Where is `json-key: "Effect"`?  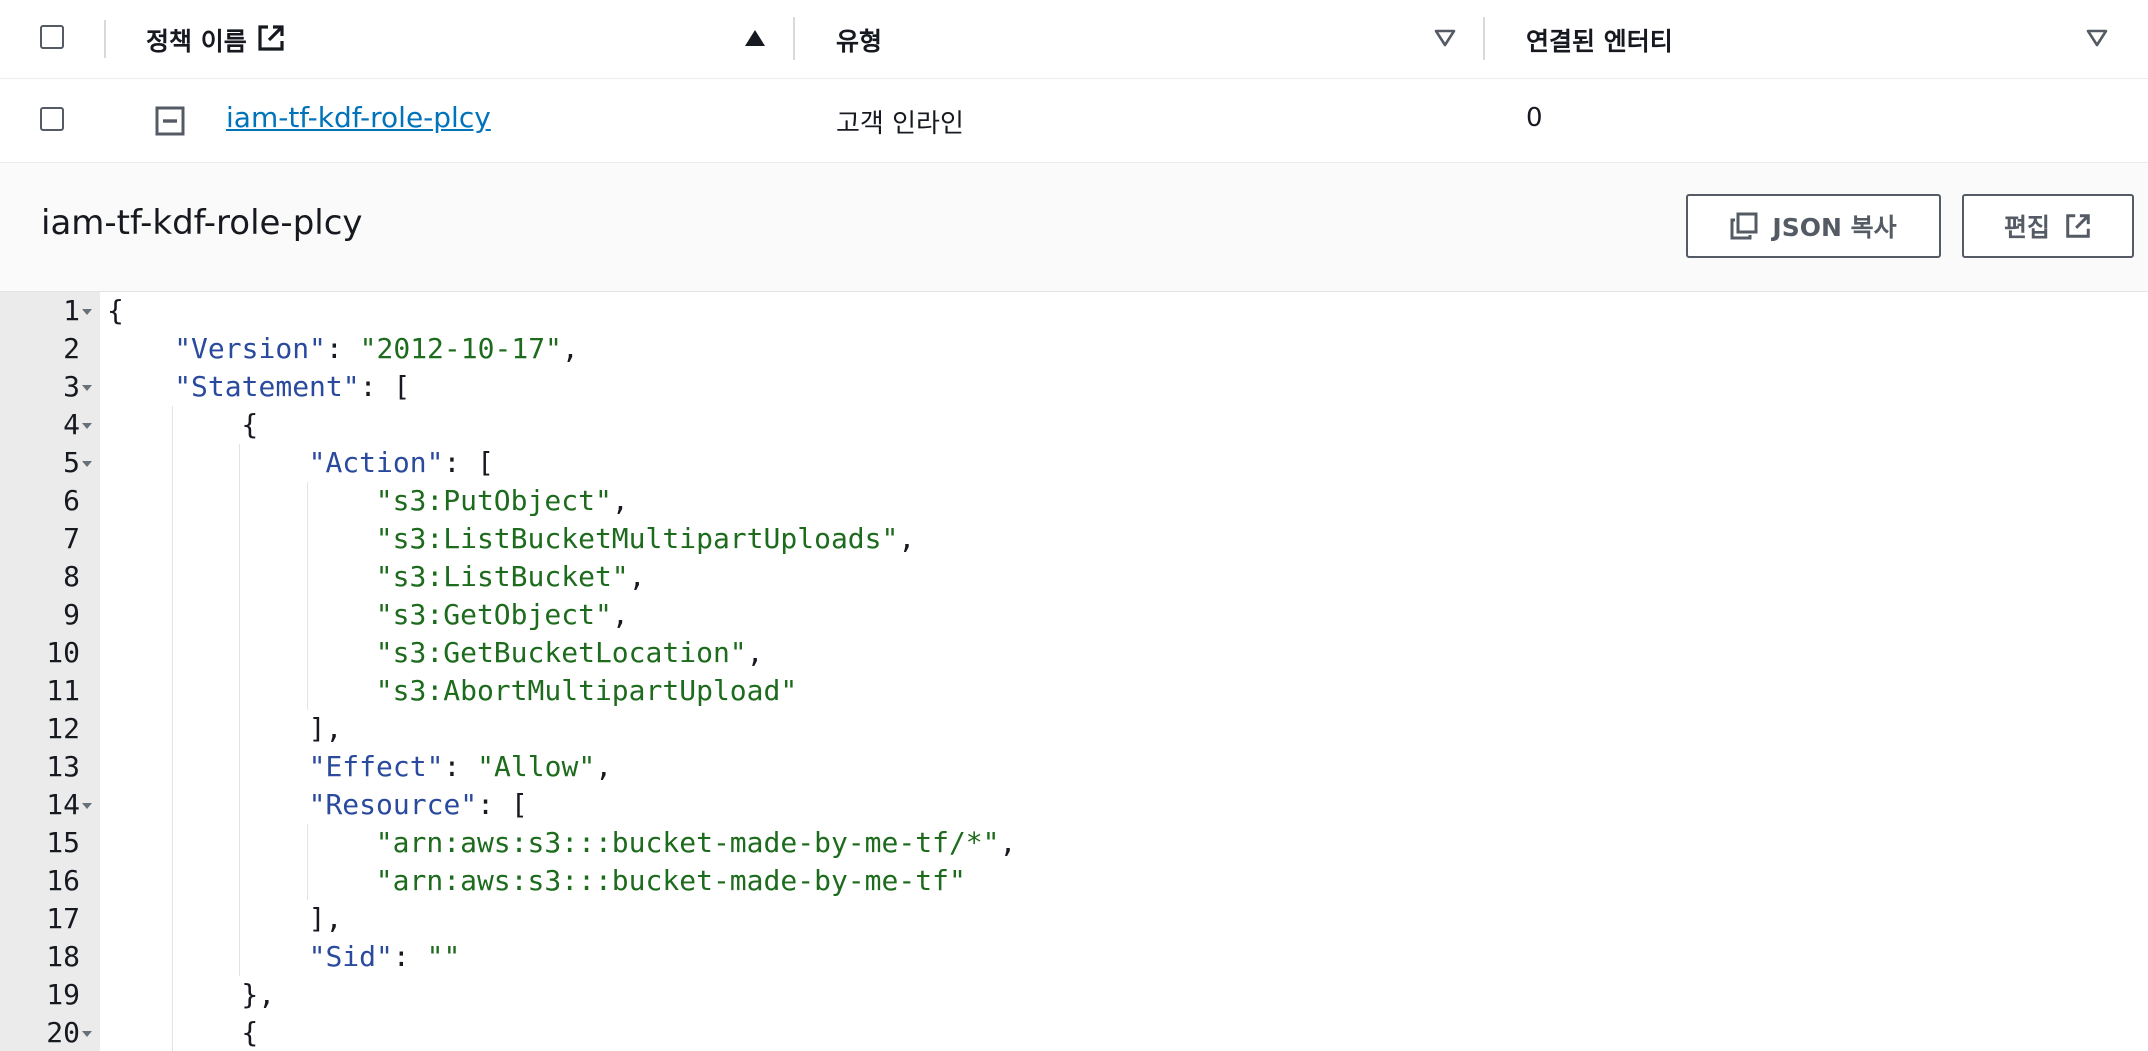 json-key: "Effect" is located at coordinates (376, 766).